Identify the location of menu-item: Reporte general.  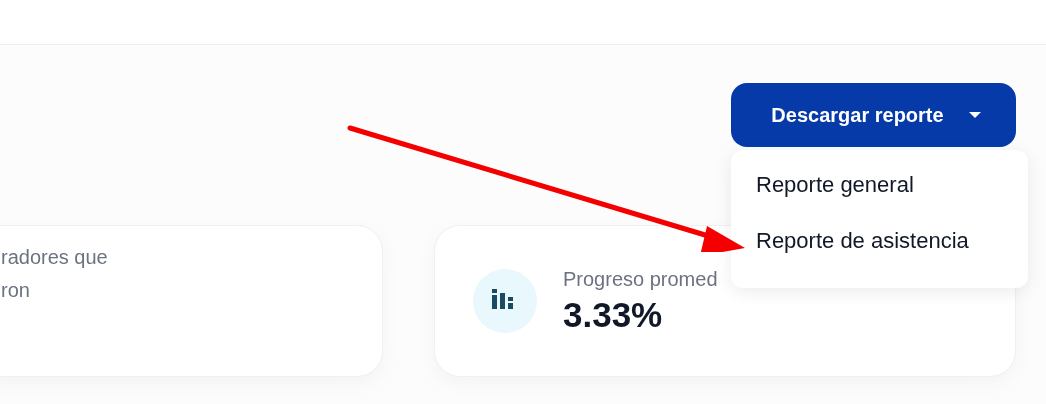
(835, 185).